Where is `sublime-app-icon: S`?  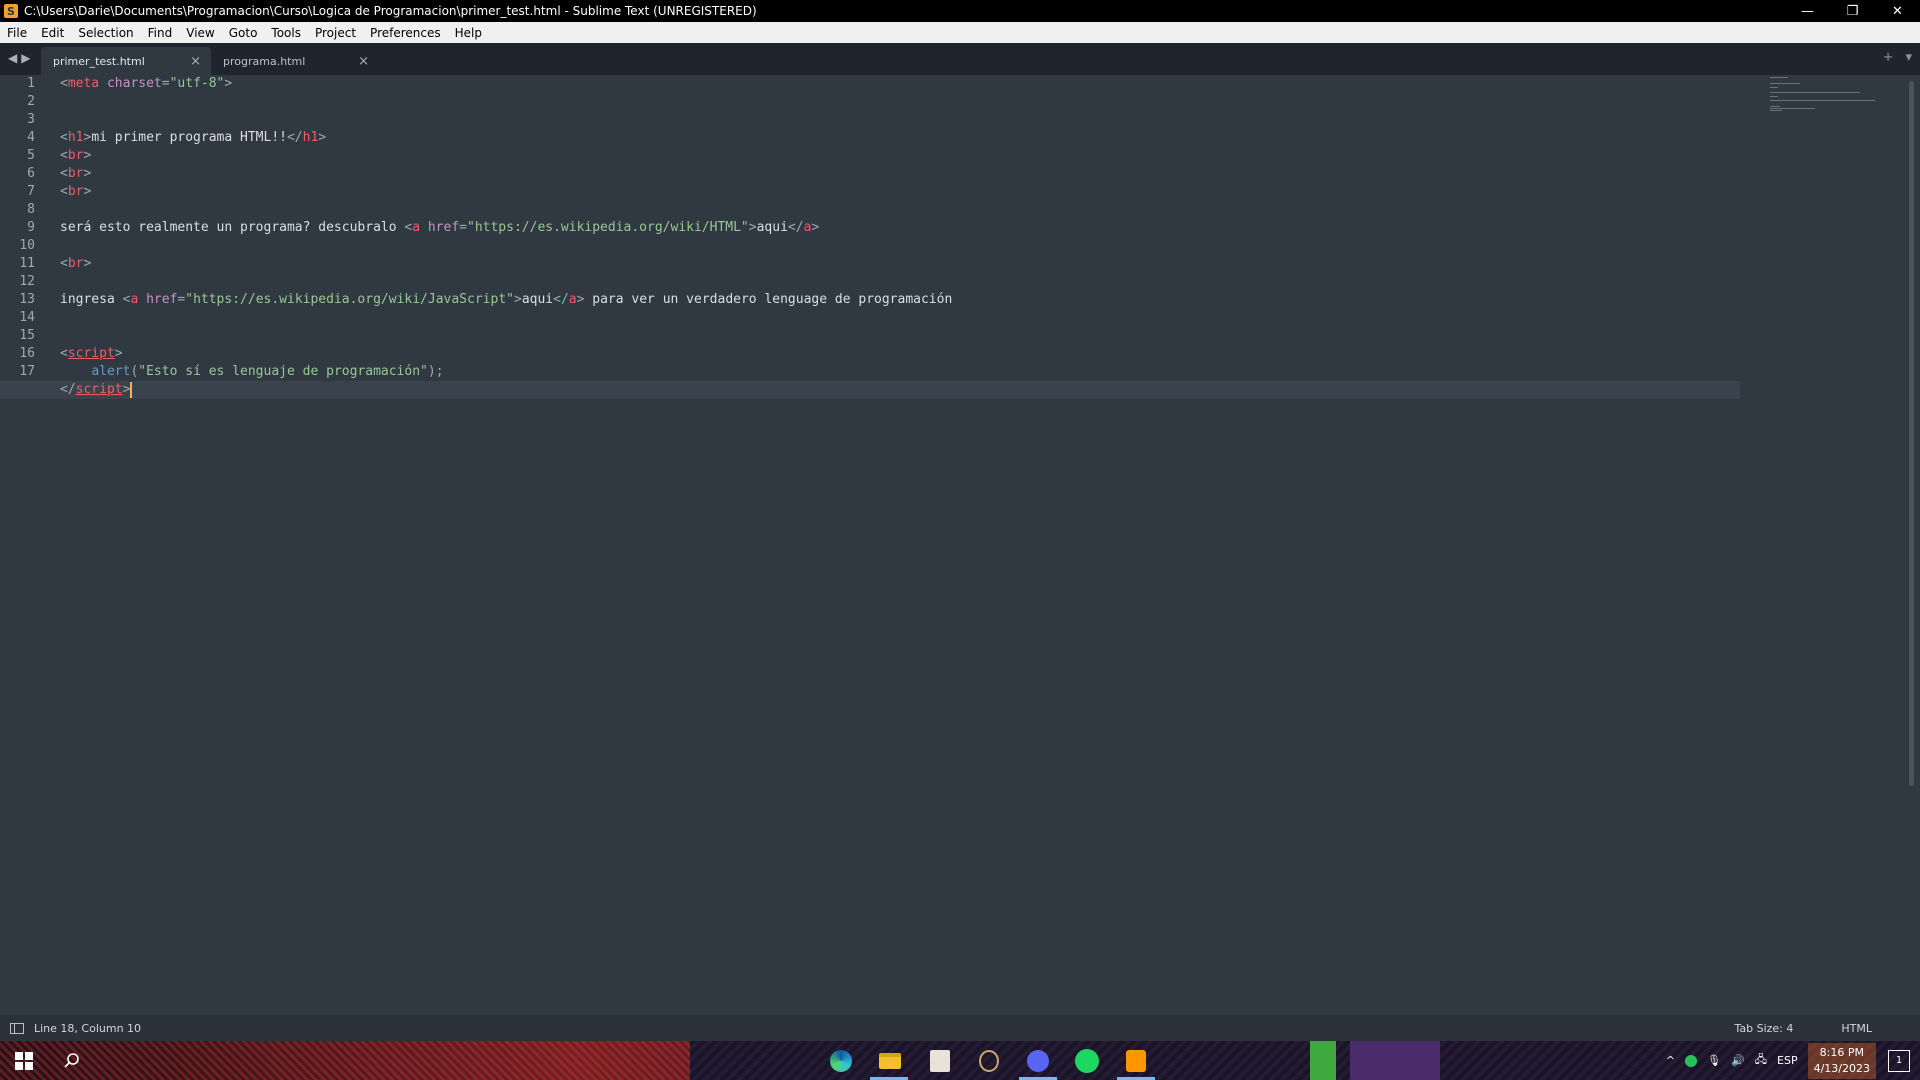 sublime-app-icon: S is located at coordinates (11, 11).